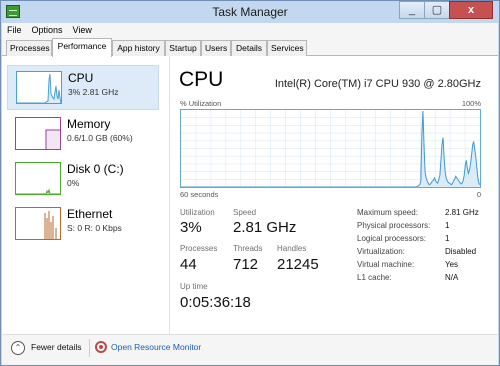 This screenshot has height=366, width=500. Describe the element at coordinates (138, 48) in the screenshot. I see `tab-app-history: App history` at that location.